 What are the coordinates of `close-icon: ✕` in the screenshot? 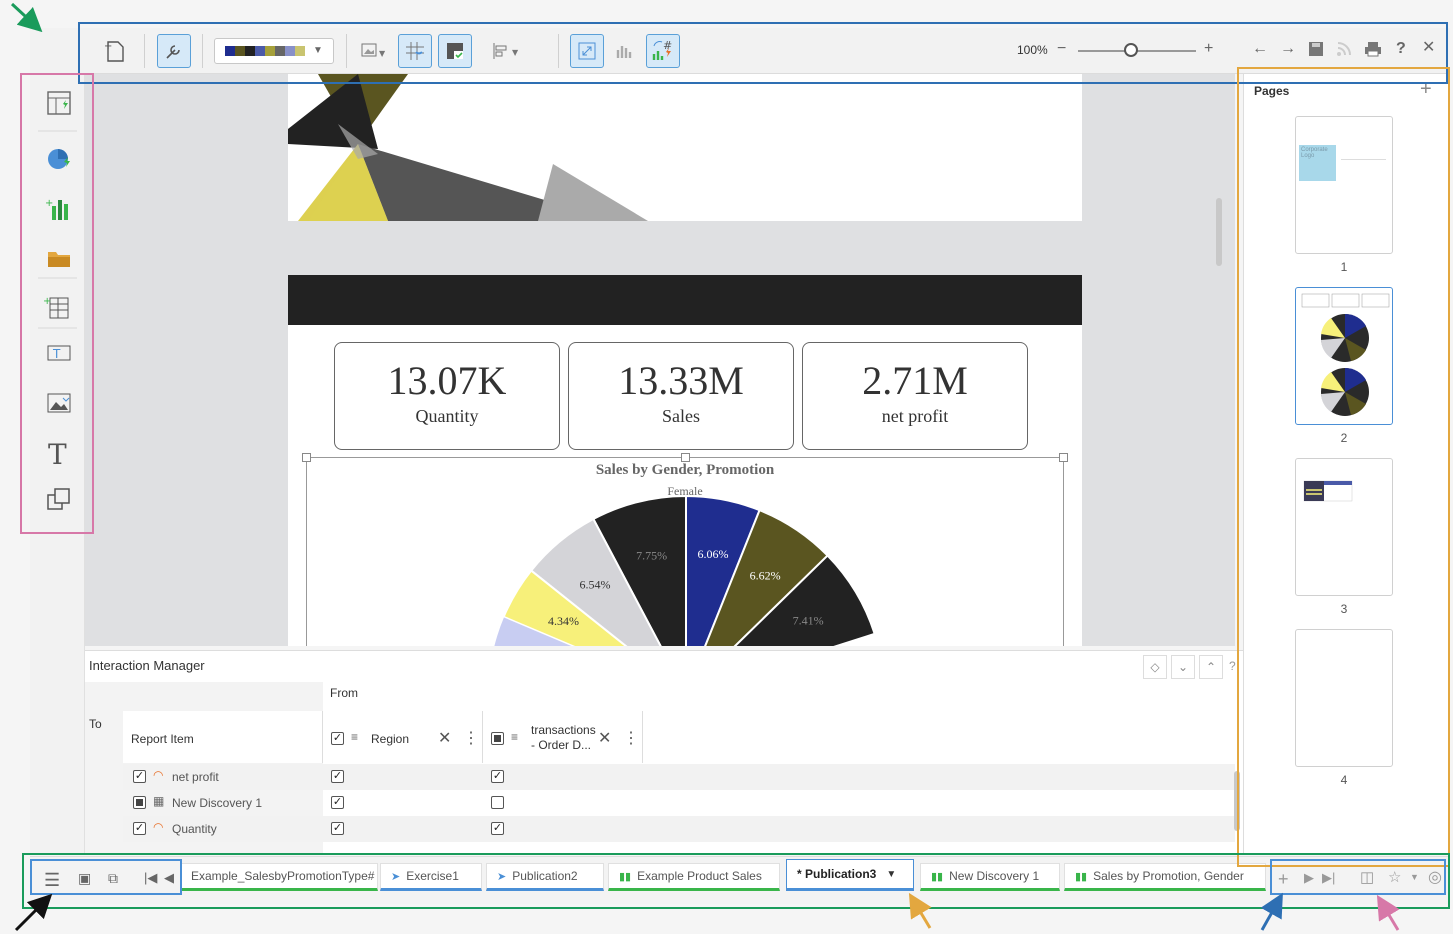 It's located at (1428, 48).